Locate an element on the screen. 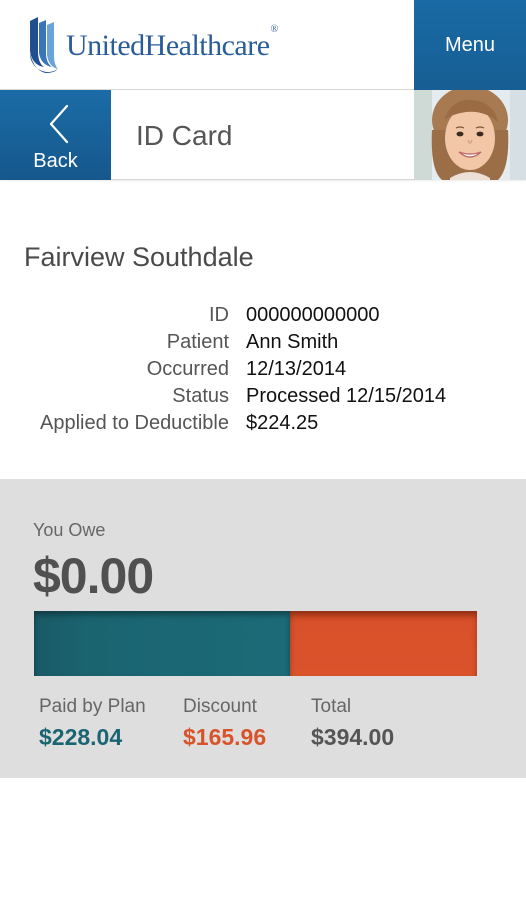 This screenshot has width=526, height=900. detail-row-deductible: Applied to Deductible $224.25 is located at coordinates (263, 425).